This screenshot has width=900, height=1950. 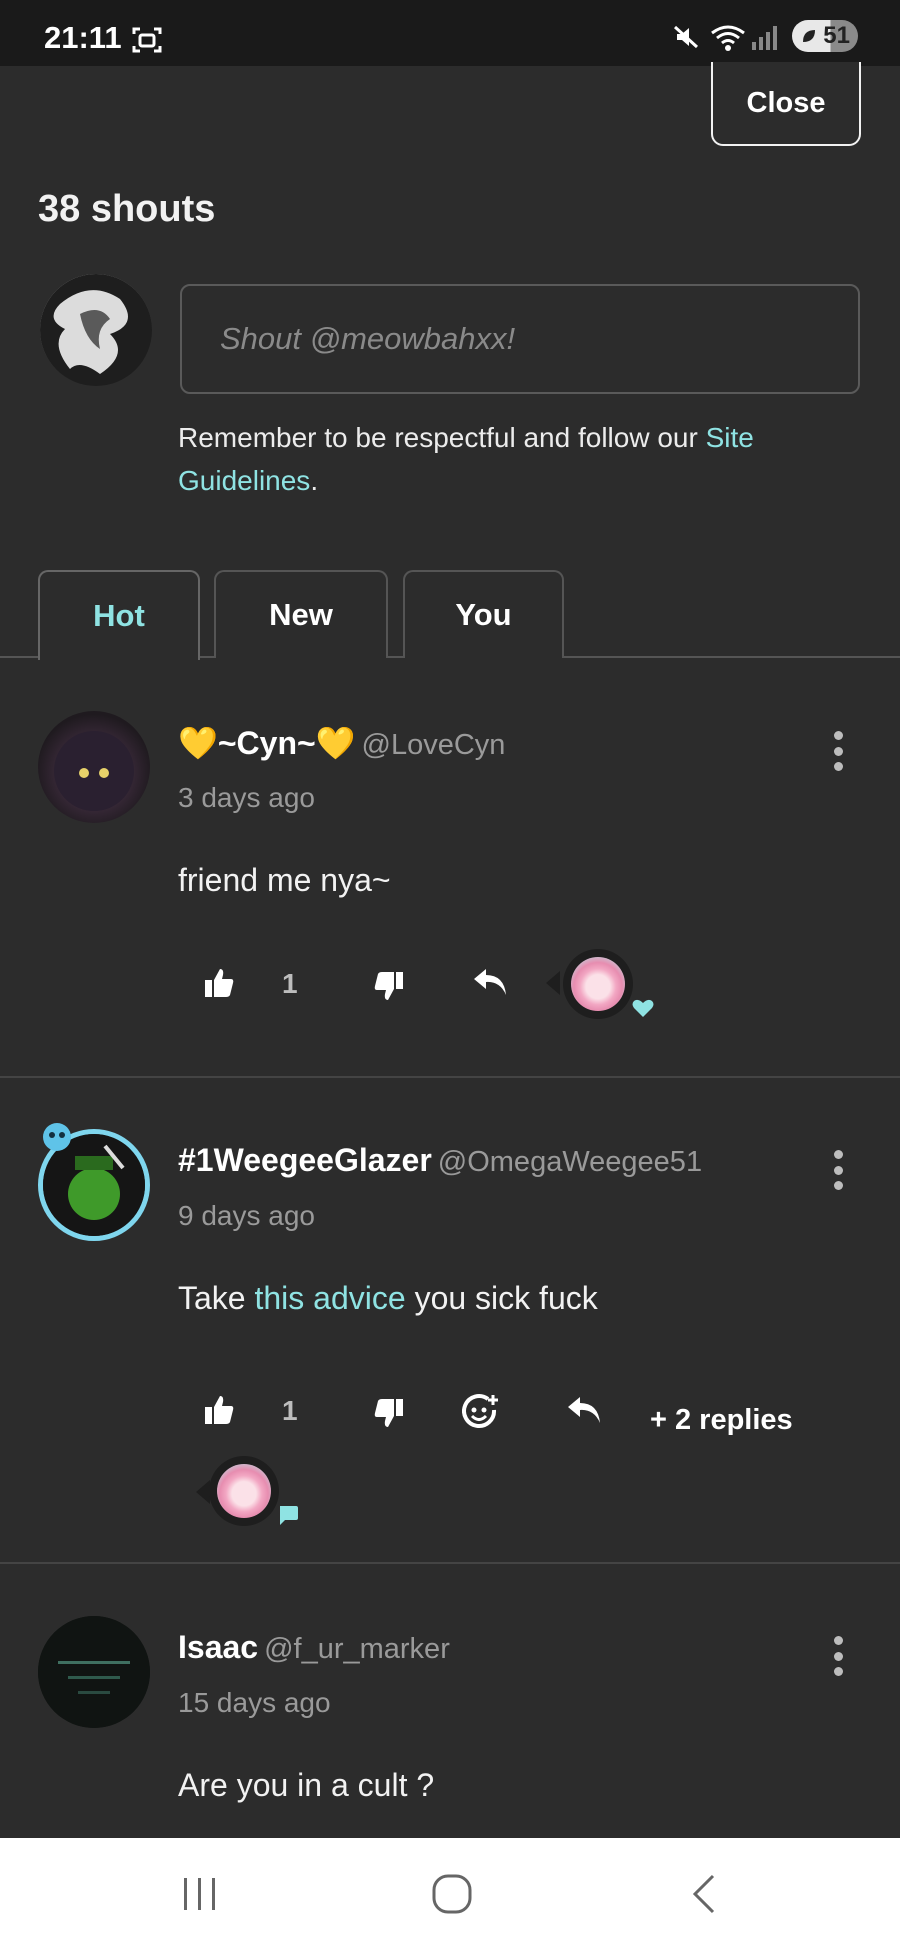 I want to click on post-body: Take this advice you sick fuck, so click(x=388, y=1298).